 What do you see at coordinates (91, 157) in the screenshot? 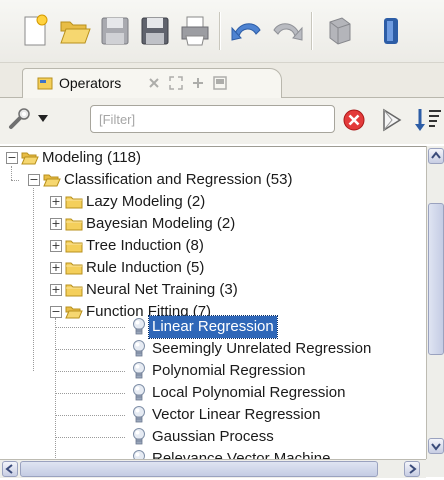
I see `tree-node-label: Modeling (118)` at bounding box center [91, 157].